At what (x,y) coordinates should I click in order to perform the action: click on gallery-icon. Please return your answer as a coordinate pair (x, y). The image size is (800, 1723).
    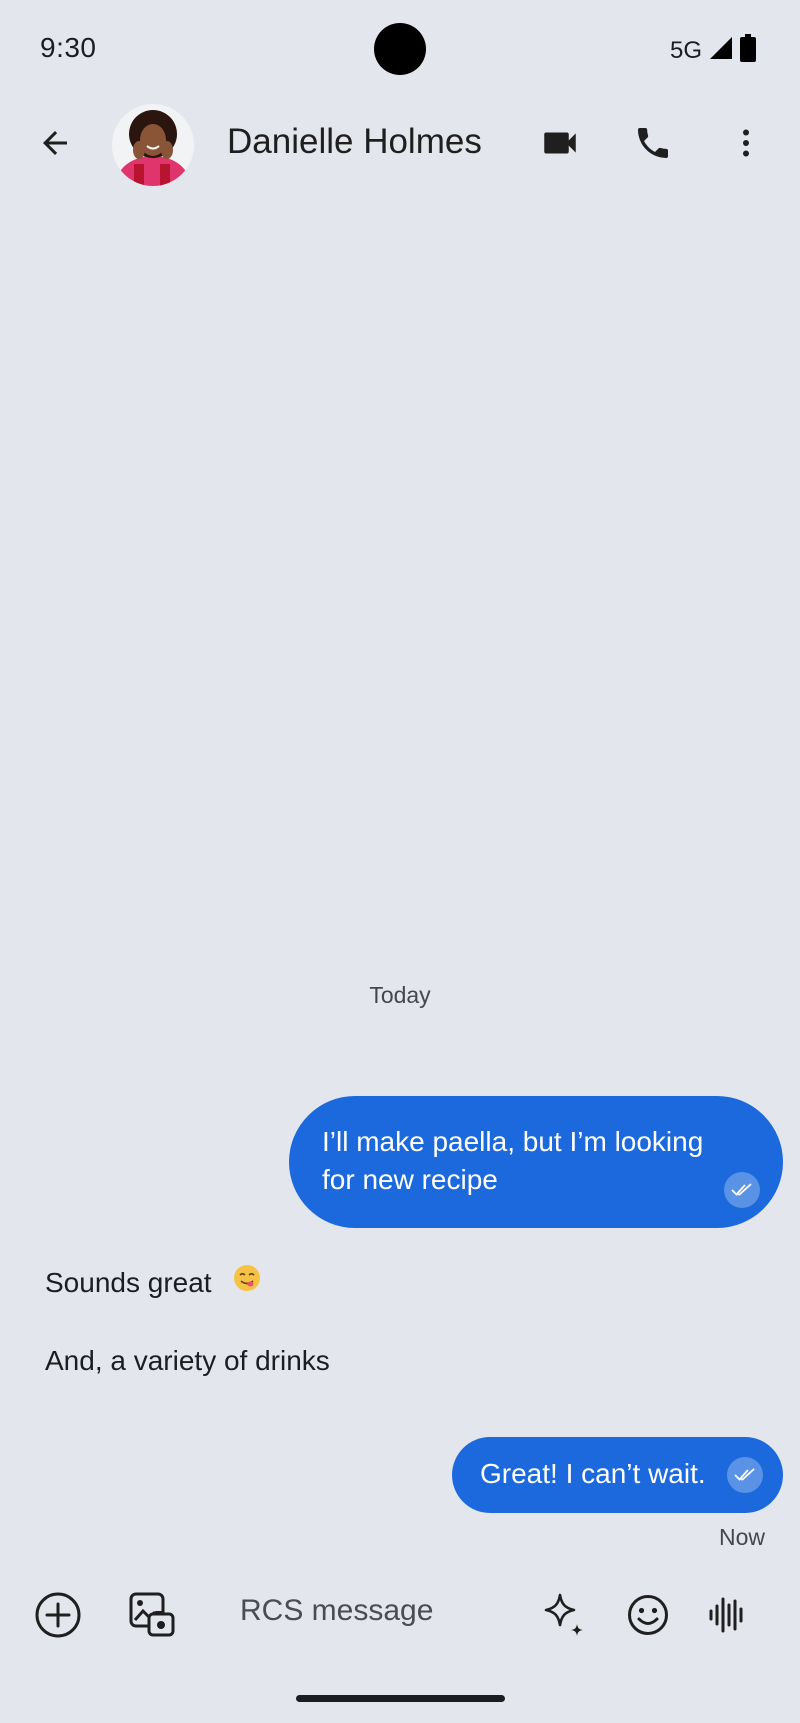
    Looking at the image, I should click on (152, 1614).